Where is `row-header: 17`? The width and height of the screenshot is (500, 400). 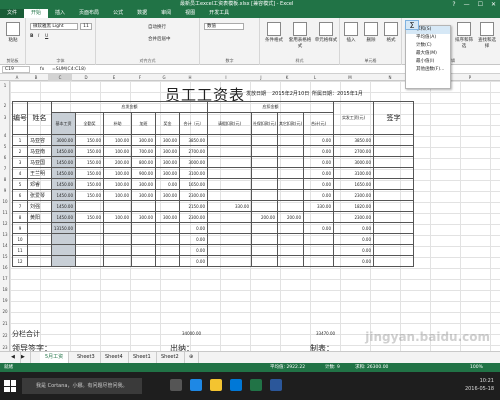 row-header: 17 is located at coordinates (5, 278).